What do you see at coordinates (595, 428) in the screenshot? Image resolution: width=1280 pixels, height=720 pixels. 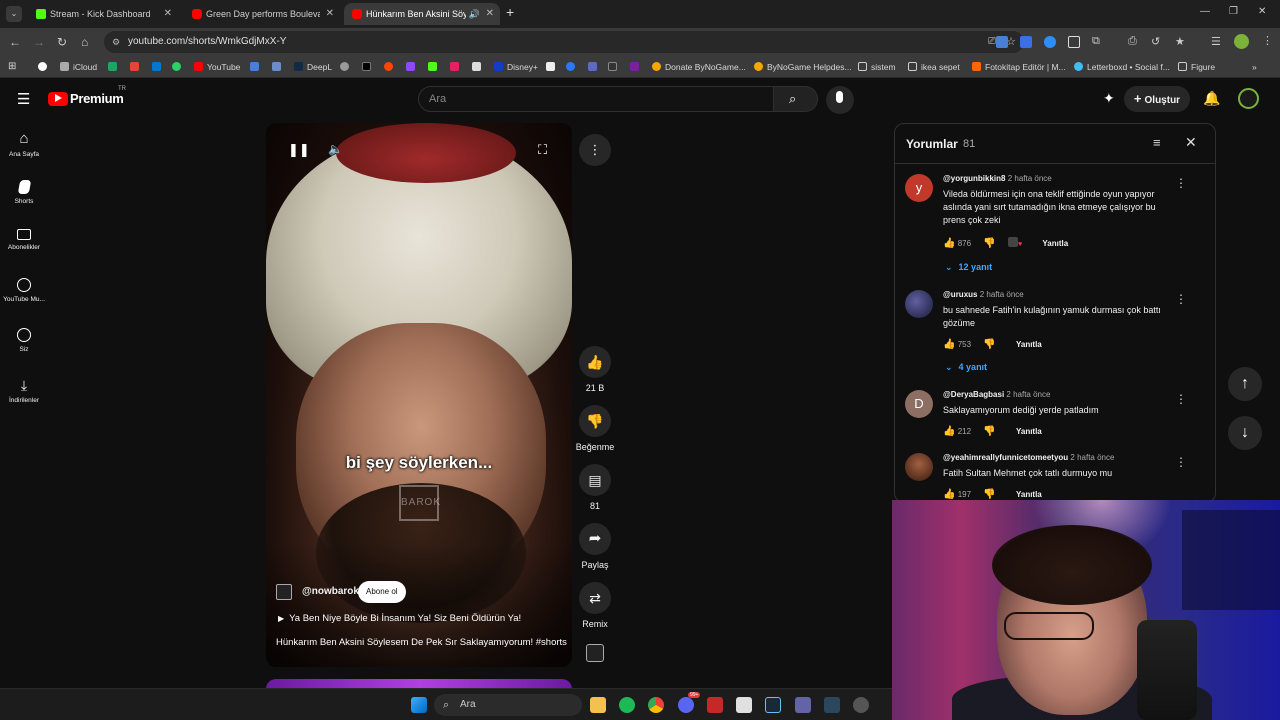 I see `dislike-button: 👎 Beğenme` at bounding box center [595, 428].